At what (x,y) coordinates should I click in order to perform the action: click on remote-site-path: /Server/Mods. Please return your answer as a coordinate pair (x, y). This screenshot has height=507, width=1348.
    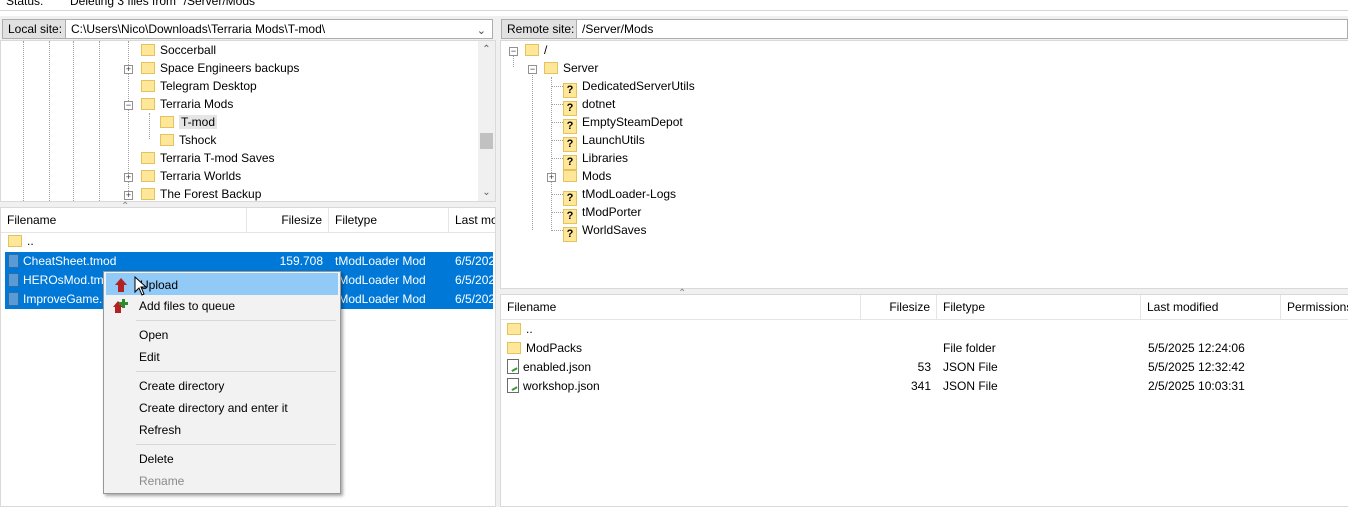
    Looking at the image, I should click on (618, 29).